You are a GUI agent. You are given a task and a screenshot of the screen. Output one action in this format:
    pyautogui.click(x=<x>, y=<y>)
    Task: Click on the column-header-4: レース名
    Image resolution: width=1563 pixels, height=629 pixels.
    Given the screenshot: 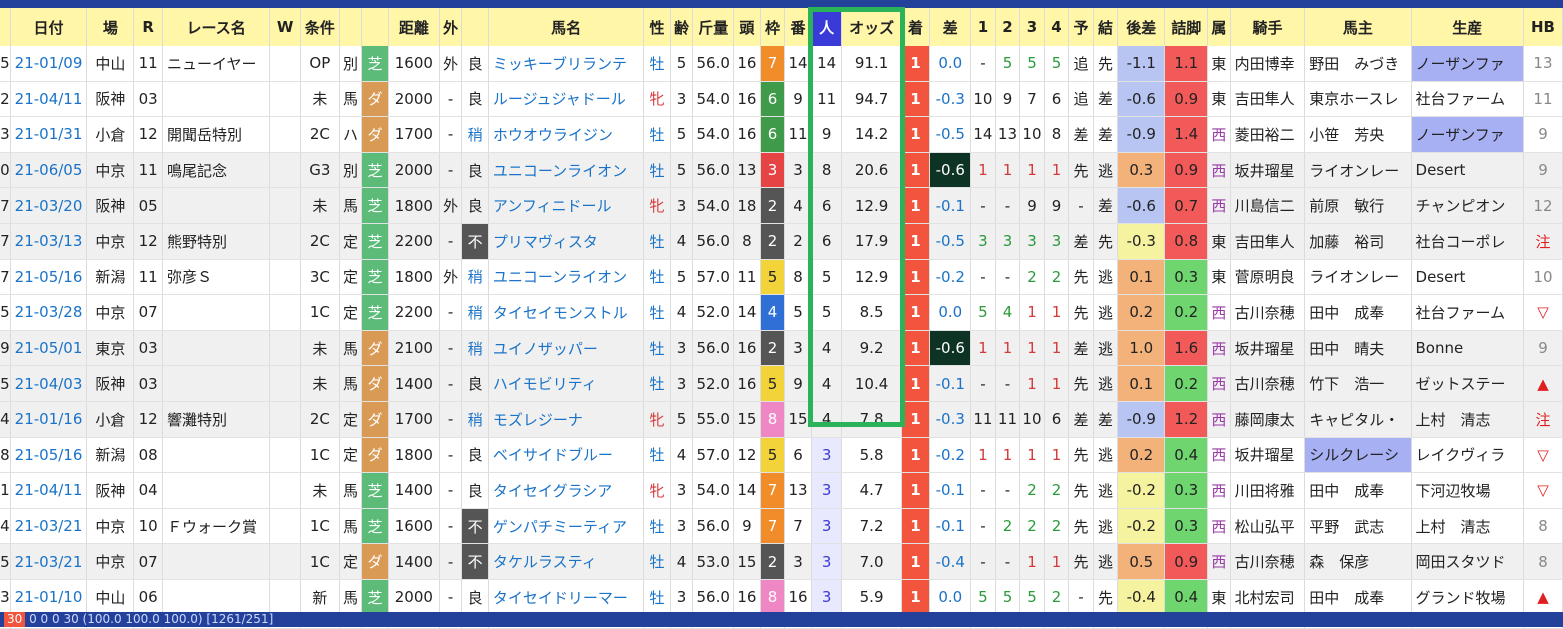 What is the action you would take?
    pyautogui.click(x=216, y=27)
    